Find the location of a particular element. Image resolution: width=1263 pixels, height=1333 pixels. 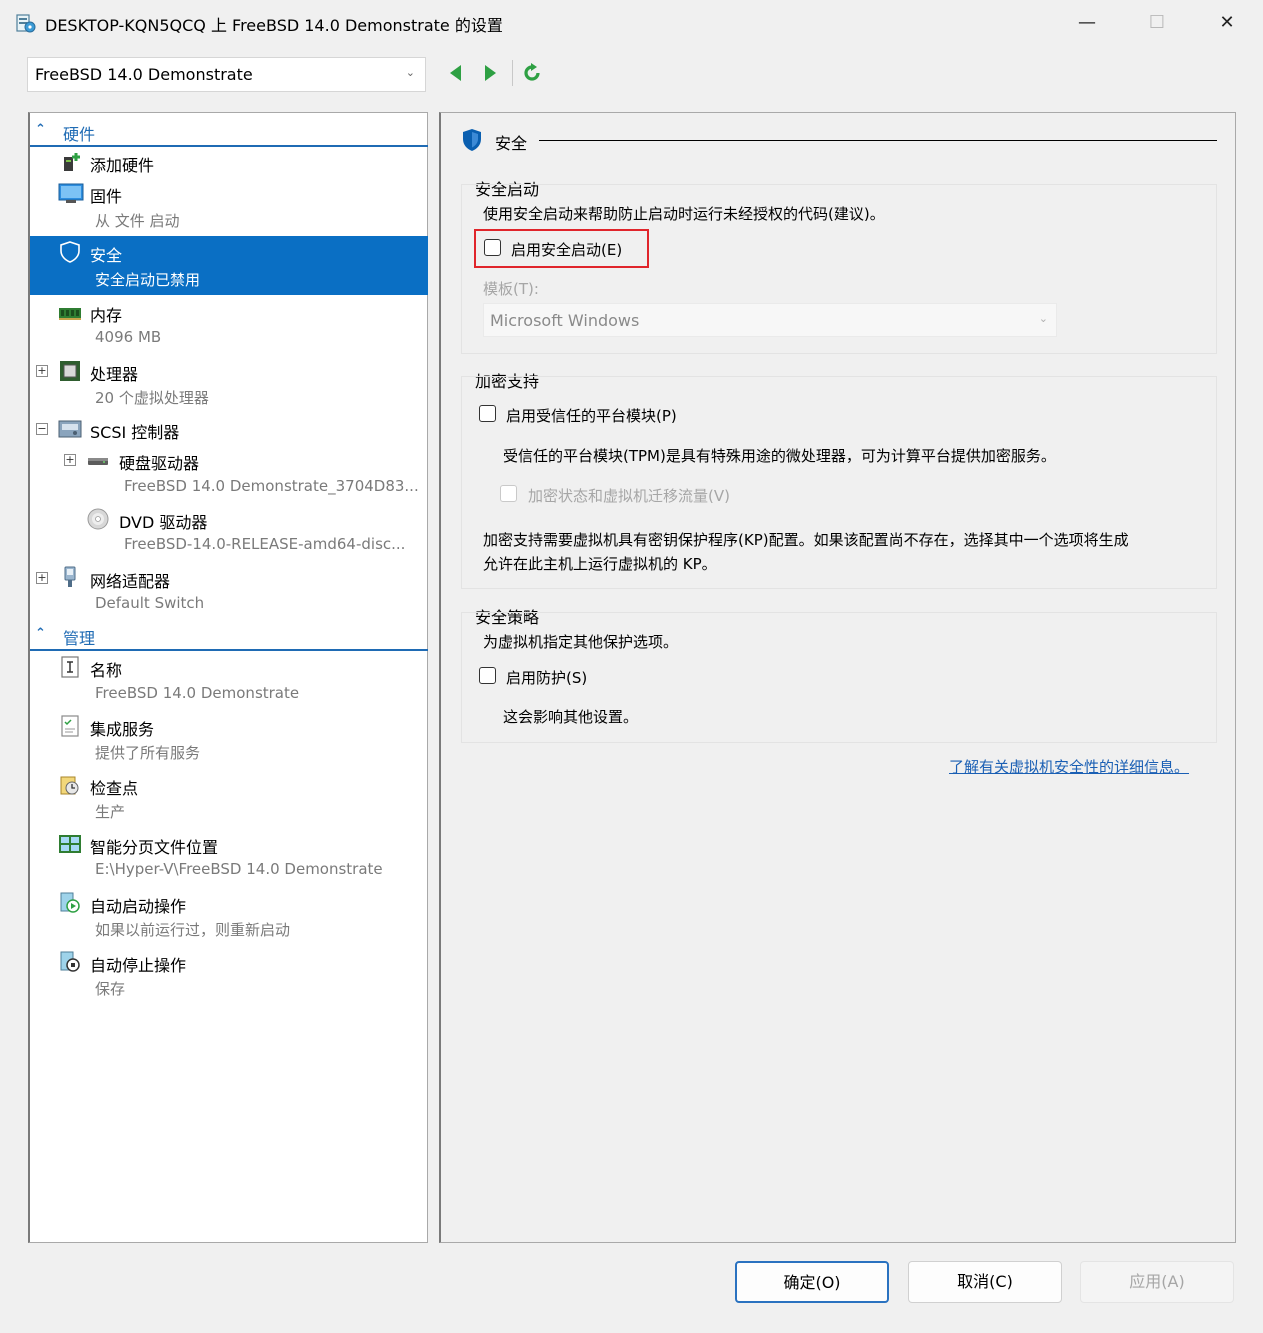

tree-item-label: 处理器 is located at coordinates (114, 374).